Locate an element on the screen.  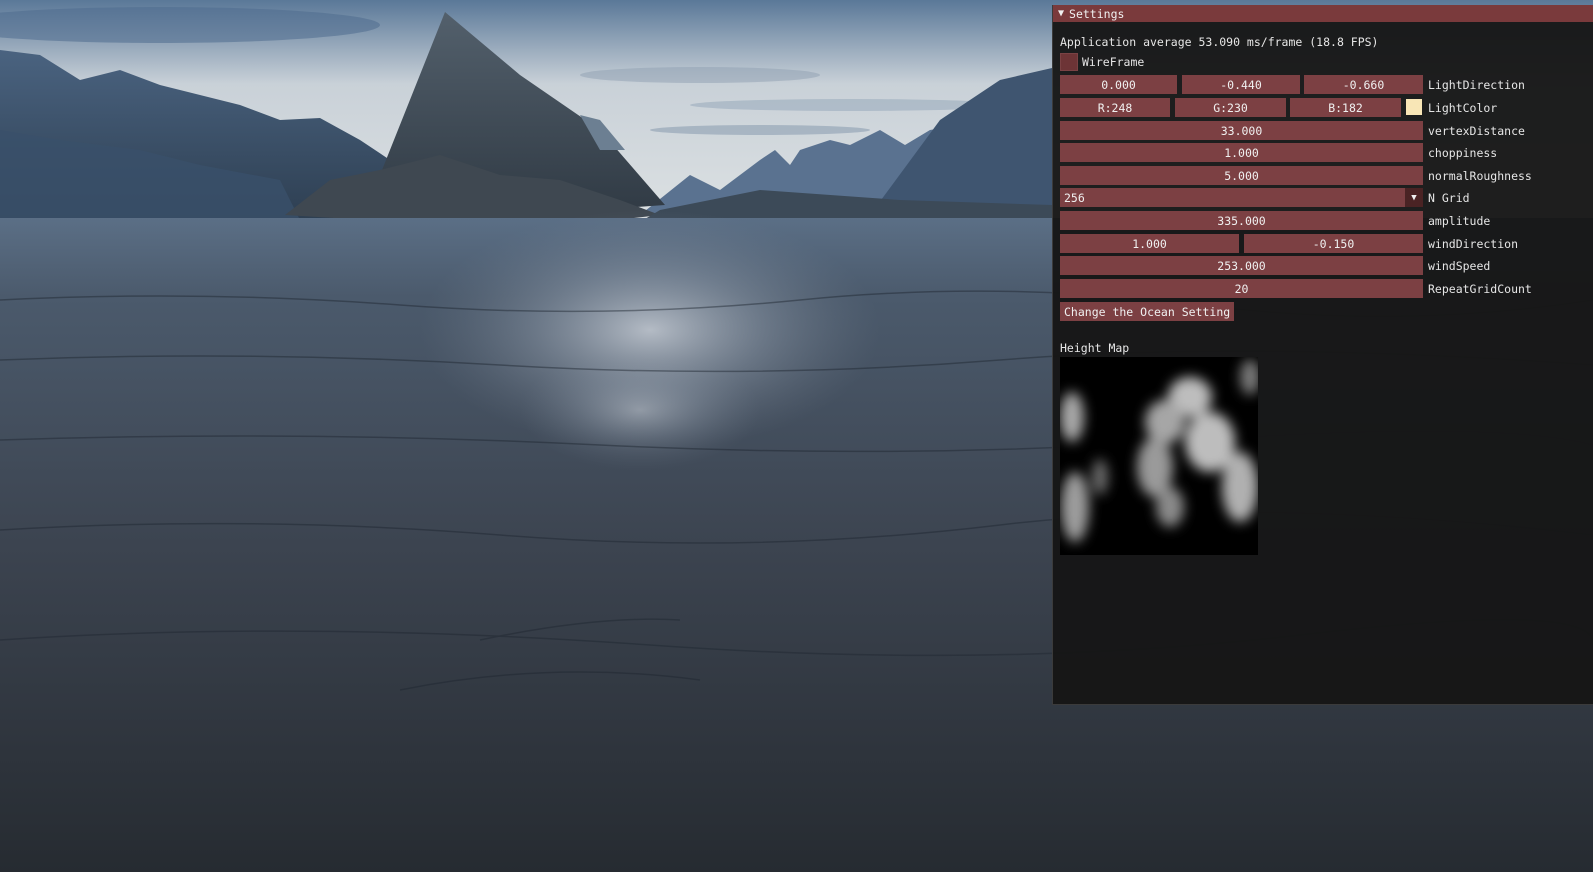
height-map-label: Height Map is located at coordinates (1095, 347).